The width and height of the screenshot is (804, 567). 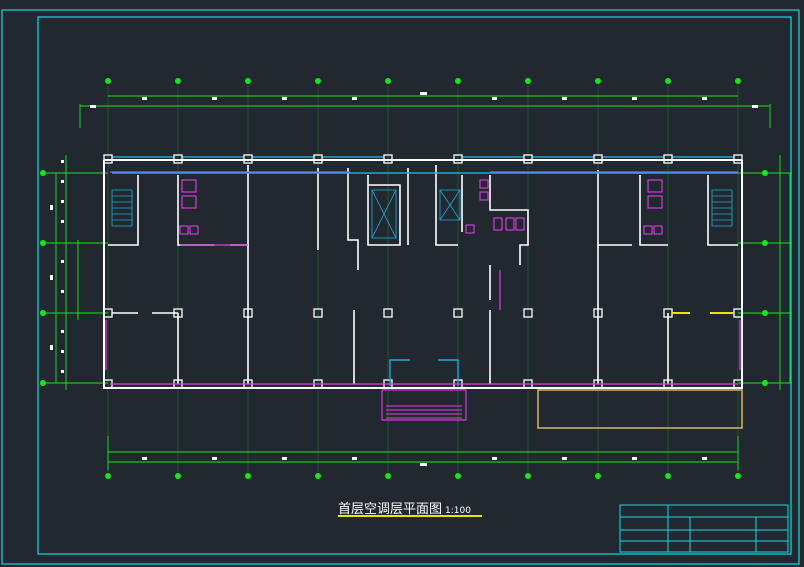 I want to click on terrace, so click(x=640, y=409).